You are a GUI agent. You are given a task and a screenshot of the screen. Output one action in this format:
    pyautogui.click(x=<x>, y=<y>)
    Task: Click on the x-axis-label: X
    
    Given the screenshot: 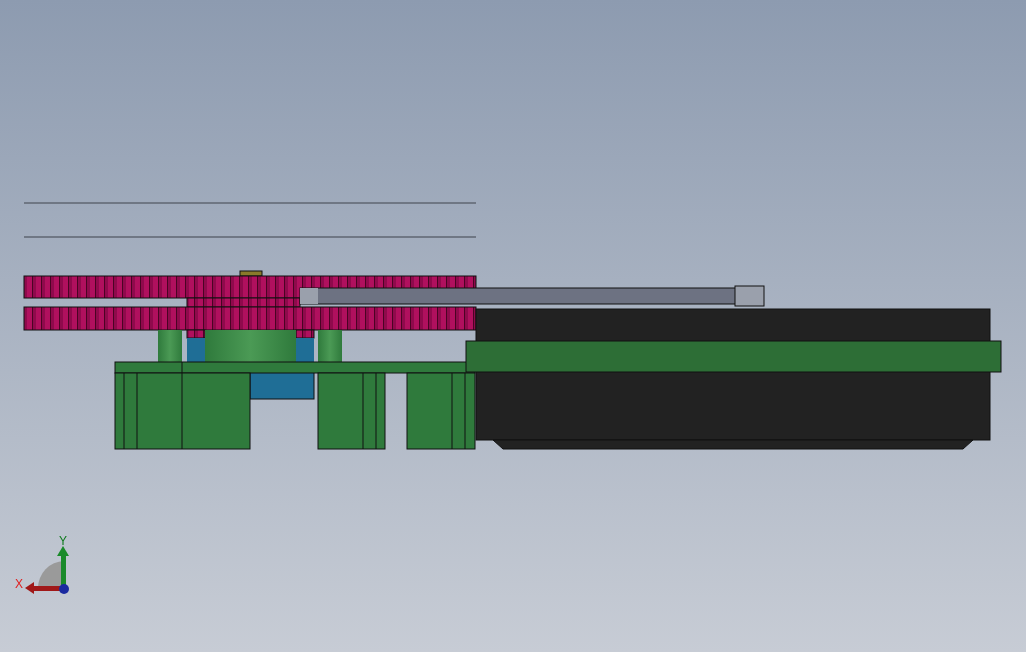 What is the action you would take?
    pyautogui.click(x=19, y=584)
    